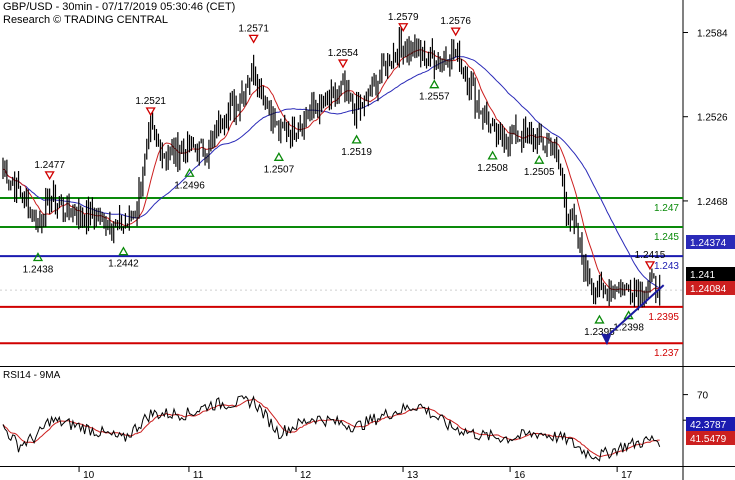 The width and height of the screenshot is (735, 480). Describe the element at coordinates (708, 425) in the screenshot. I see `rsi-tag-label: 42.3787` at that location.